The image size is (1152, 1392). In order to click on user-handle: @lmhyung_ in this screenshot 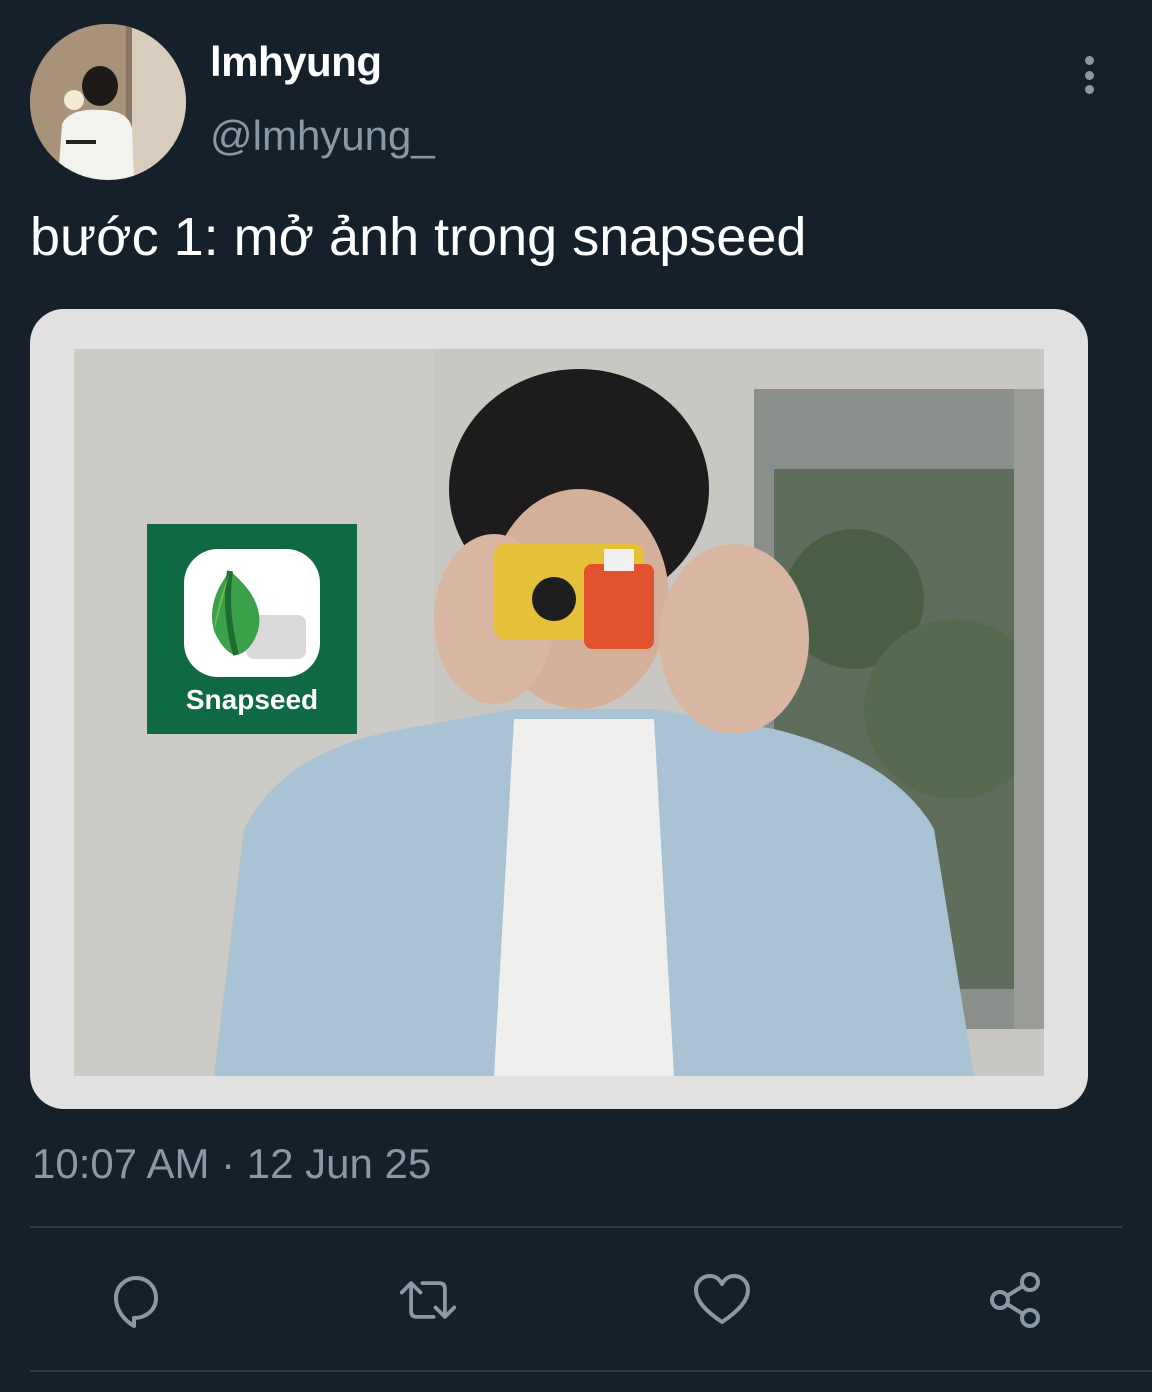, I will do `click(322, 136)`.